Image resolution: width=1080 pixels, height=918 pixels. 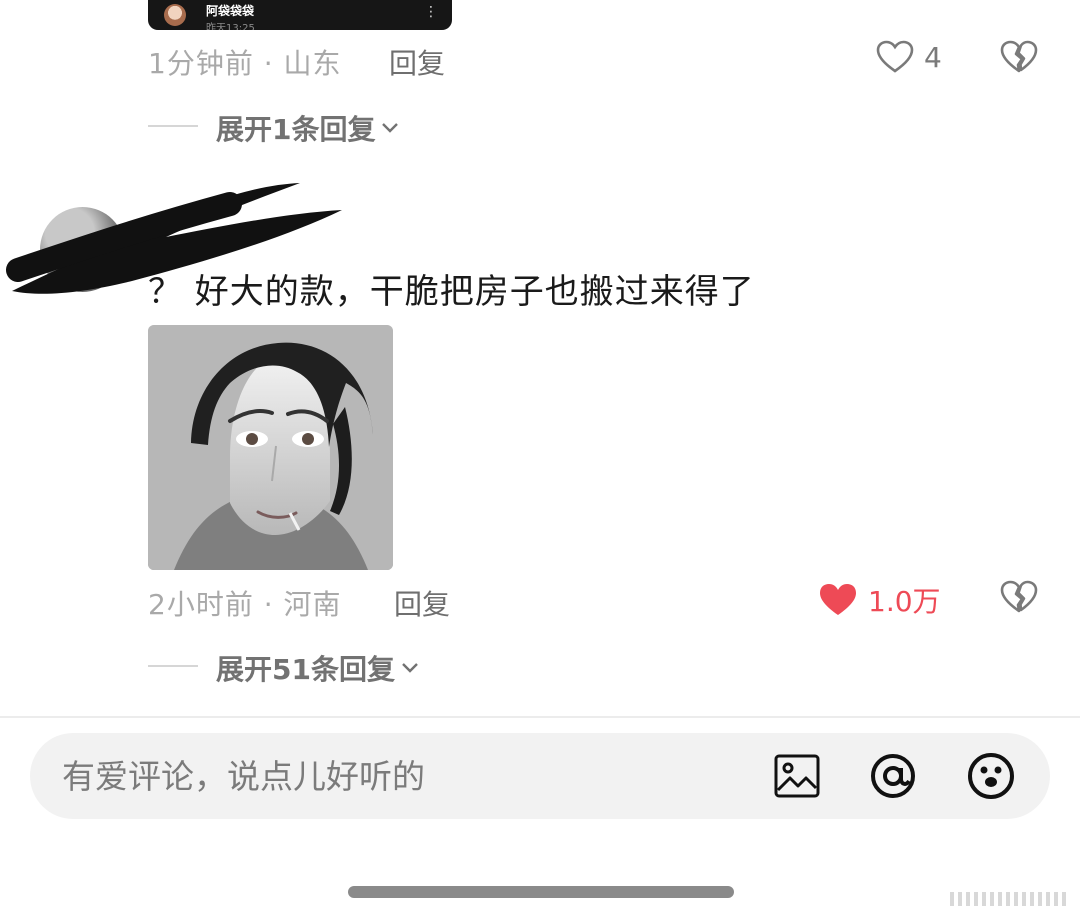 I want to click on embedded-card-name: 阿袋袋袋, so click(x=230, y=11).